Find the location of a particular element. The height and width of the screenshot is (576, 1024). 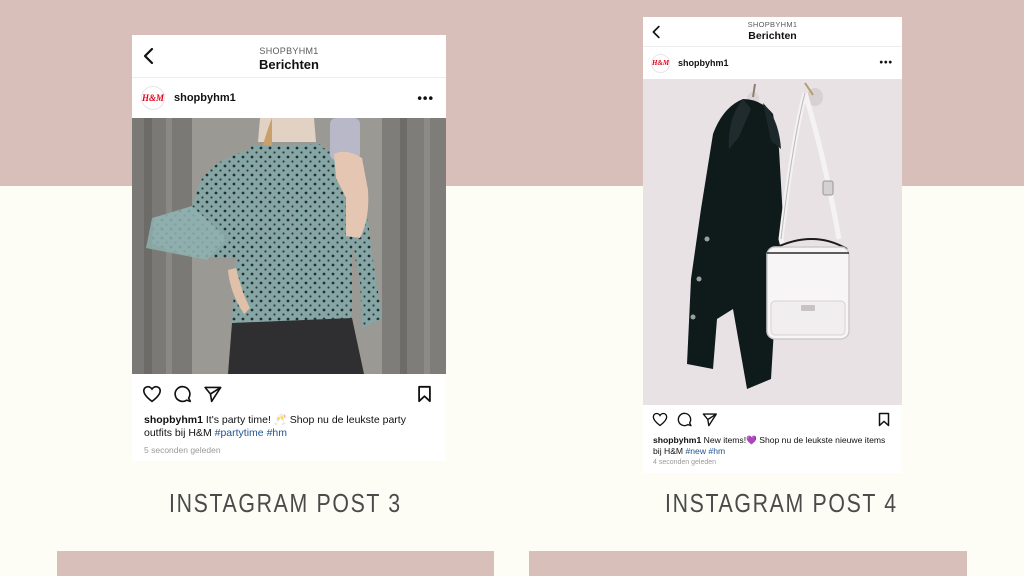

post-label-4: INSTAGRAM POST 4 is located at coordinates (781, 503).